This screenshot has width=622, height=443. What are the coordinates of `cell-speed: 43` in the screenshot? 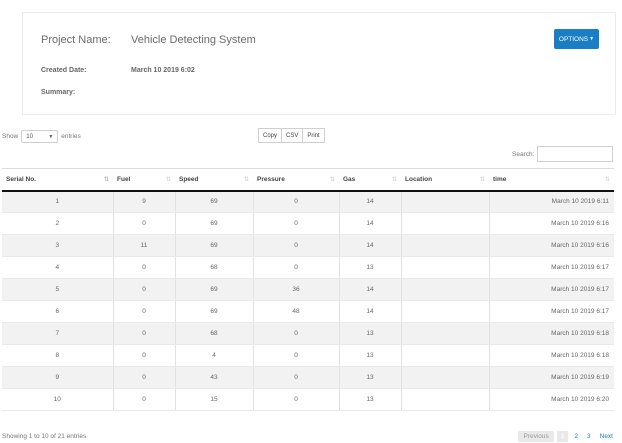 It's located at (213, 377).